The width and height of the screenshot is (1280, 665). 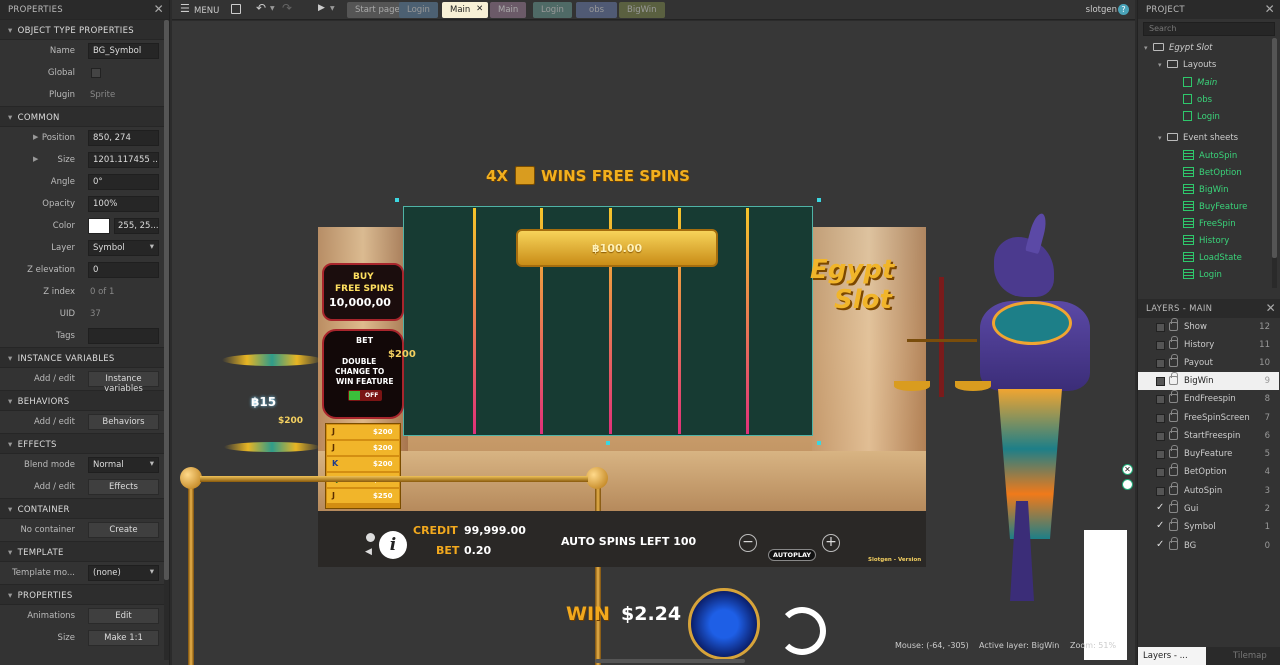 I want to click on autoplay-button: AUTOPLAY, so click(x=792, y=555).